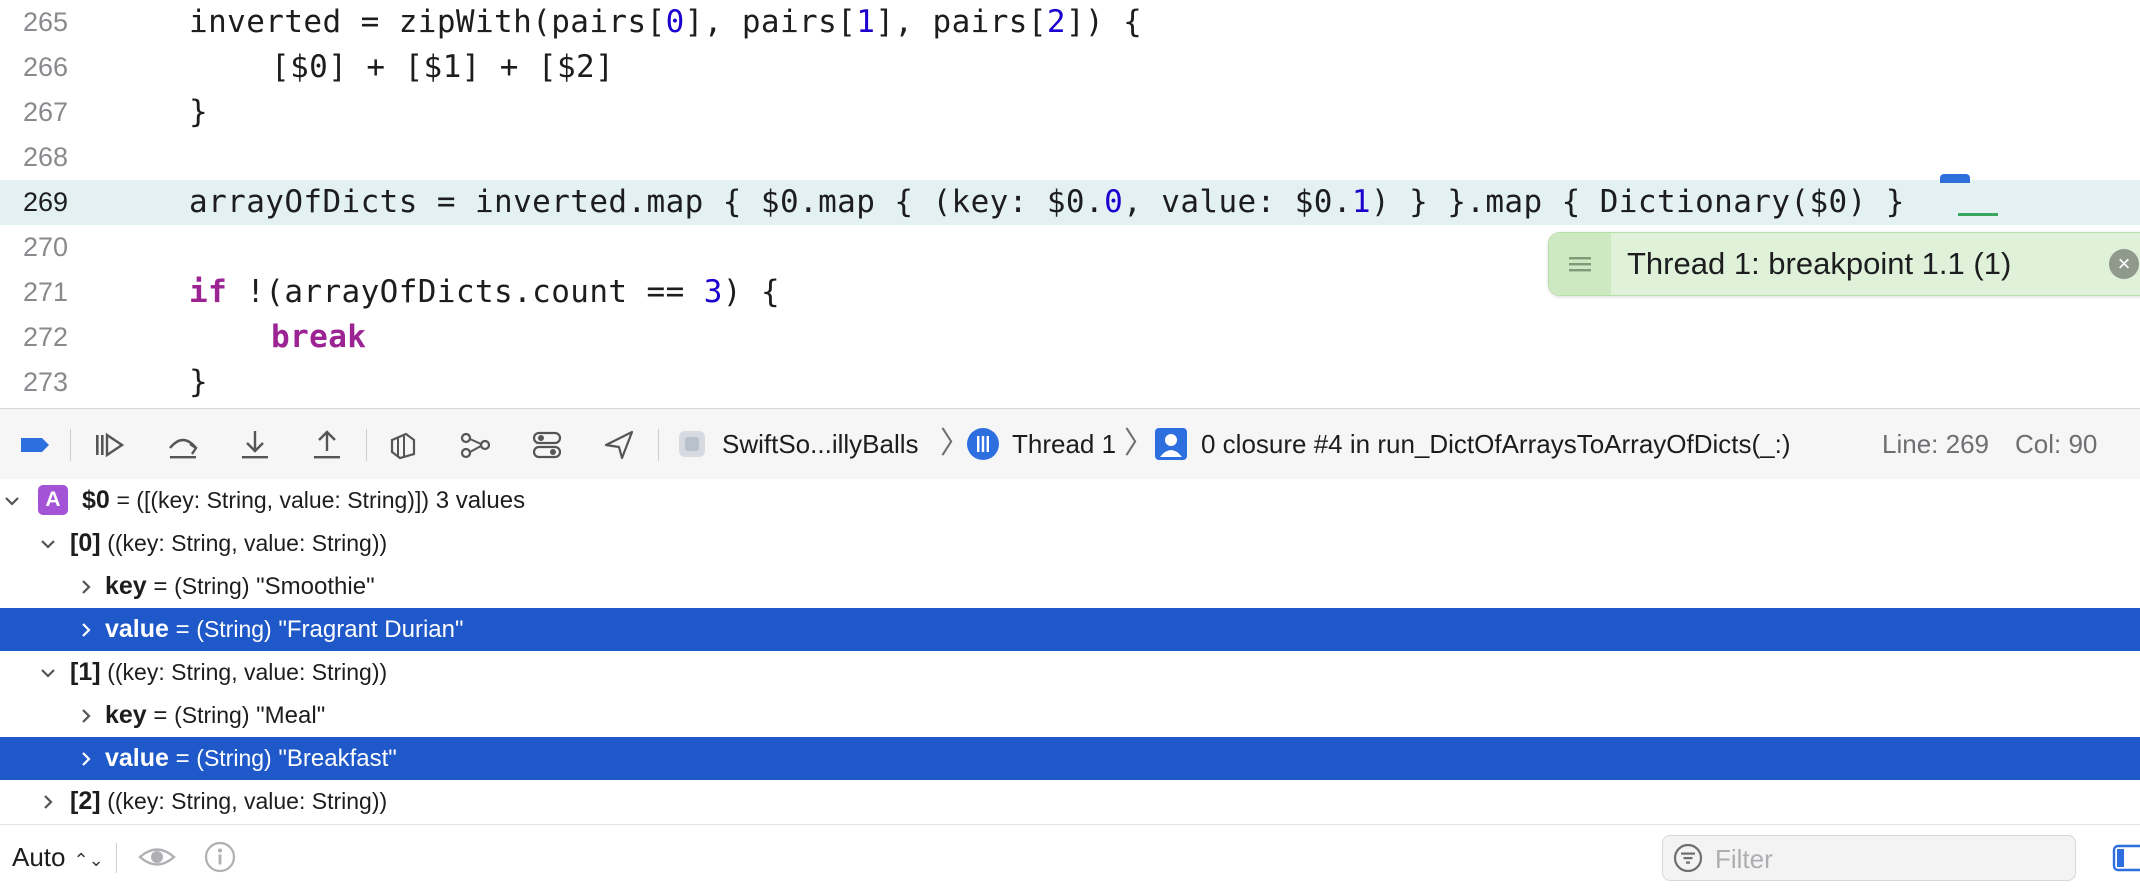  Describe the element at coordinates (337, 758) in the screenshot. I see `variable-value: "Breakfast"` at that location.